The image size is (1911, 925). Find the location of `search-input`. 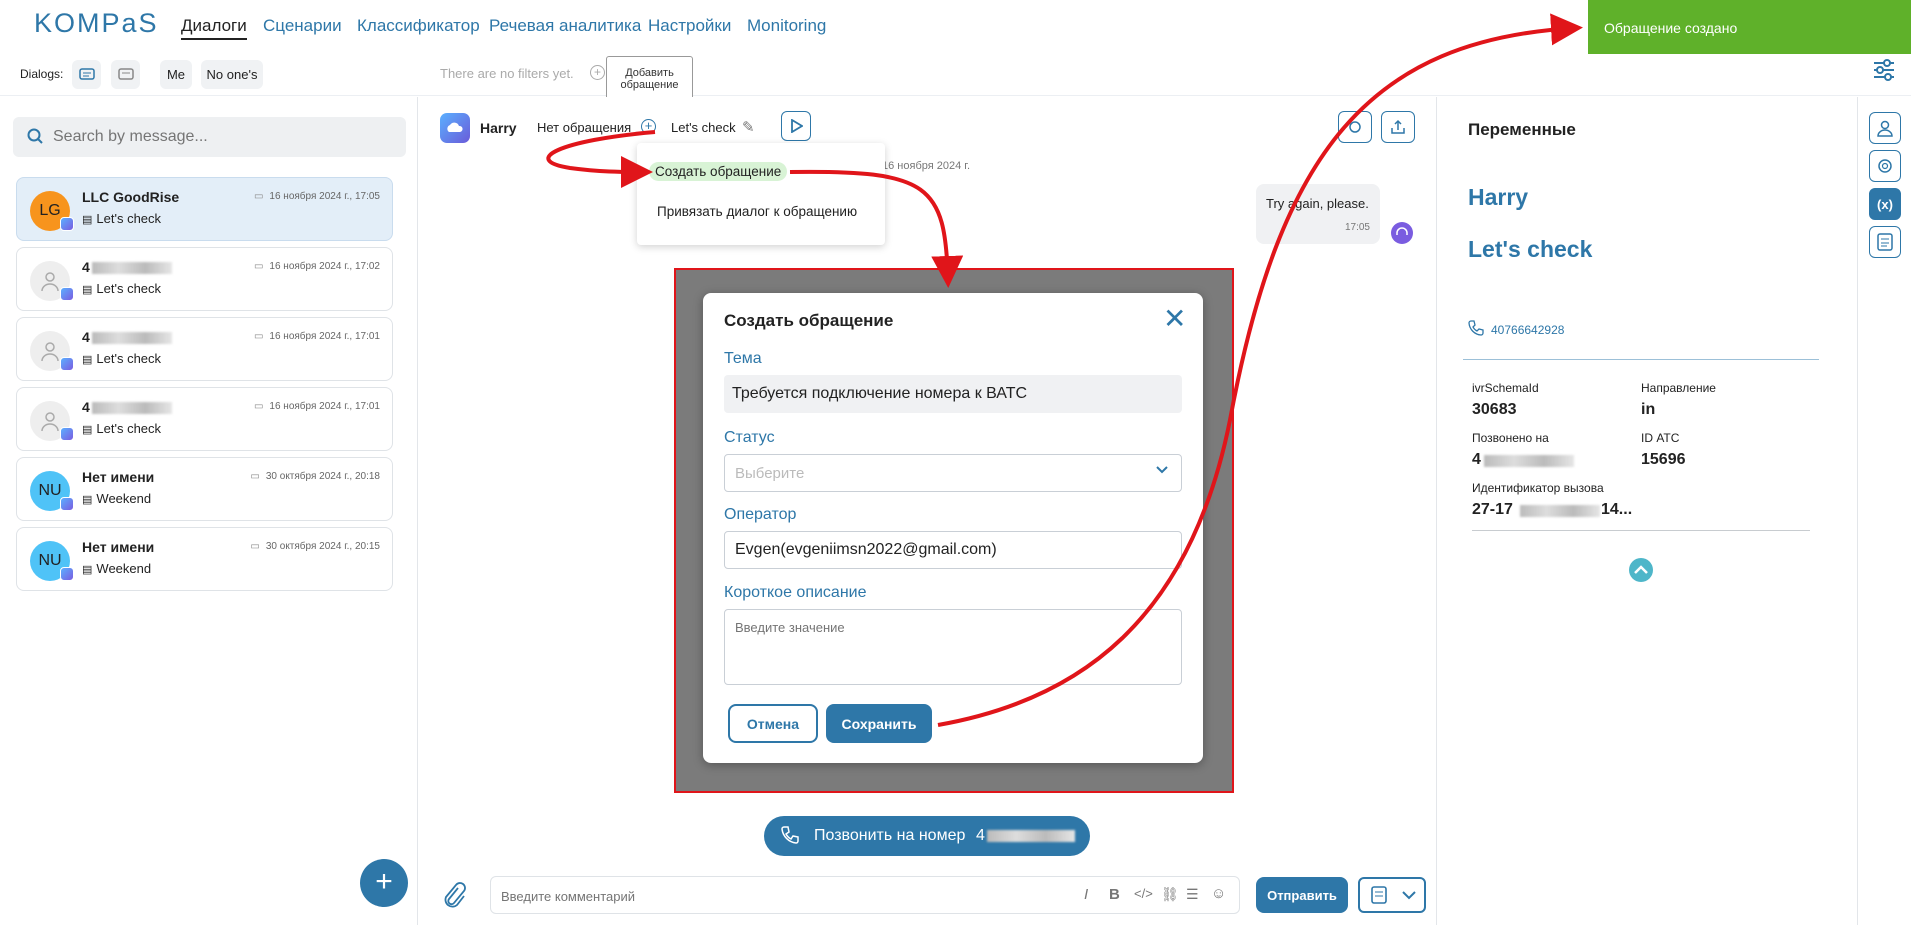

search-input is located at coordinates (223, 137).